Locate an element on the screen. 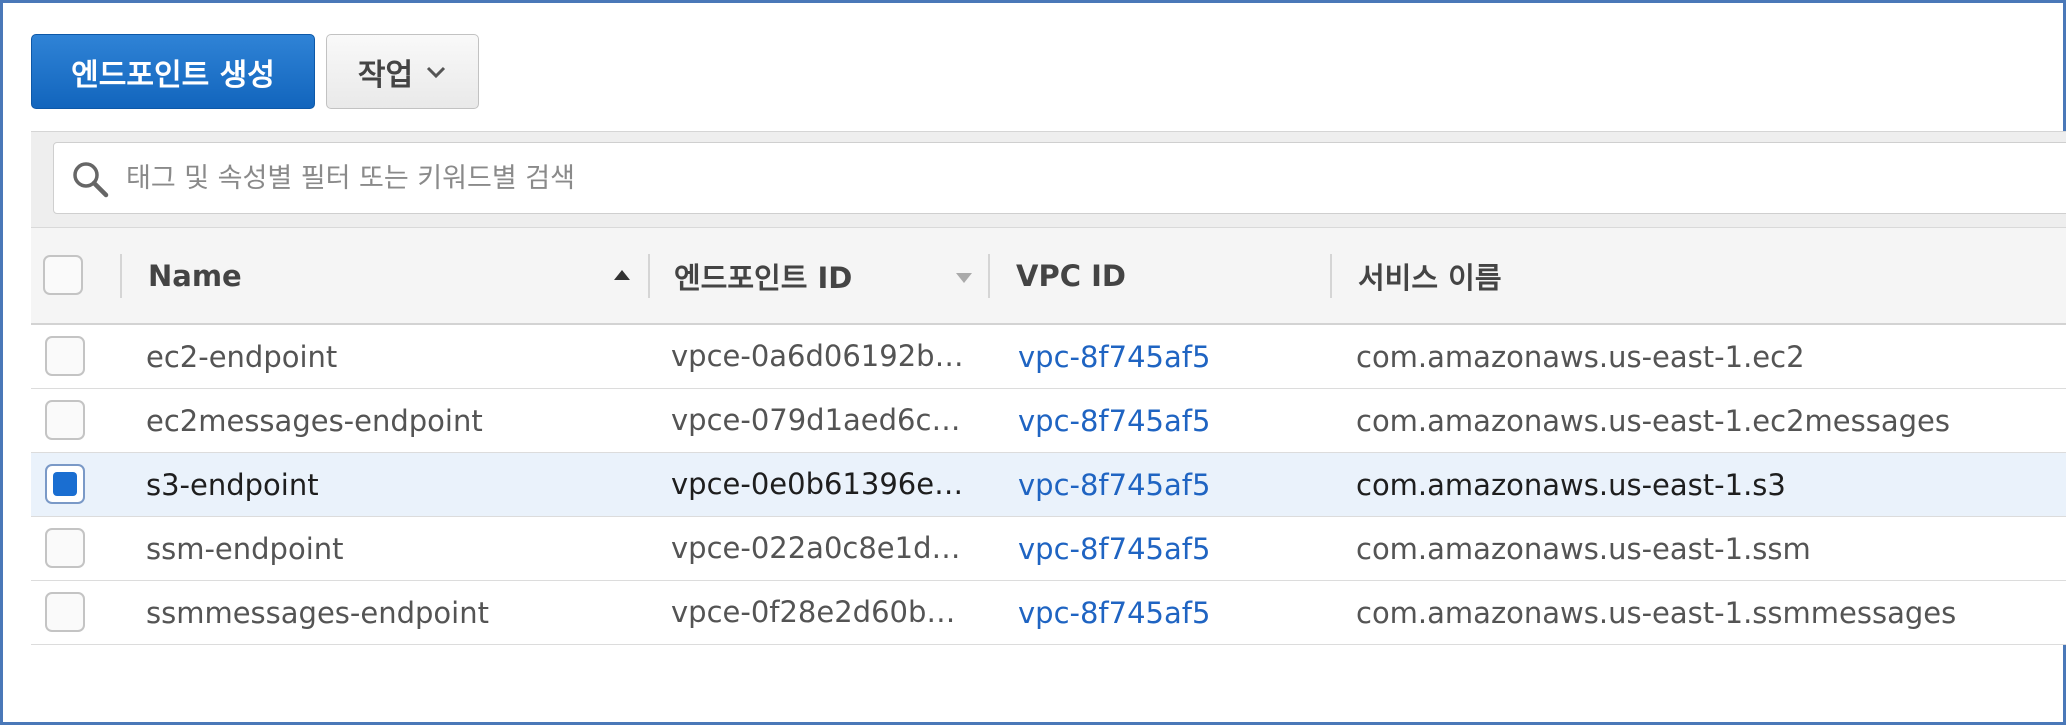 The height and width of the screenshot is (725, 2066). column-name-label: Name is located at coordinates (195, 276).